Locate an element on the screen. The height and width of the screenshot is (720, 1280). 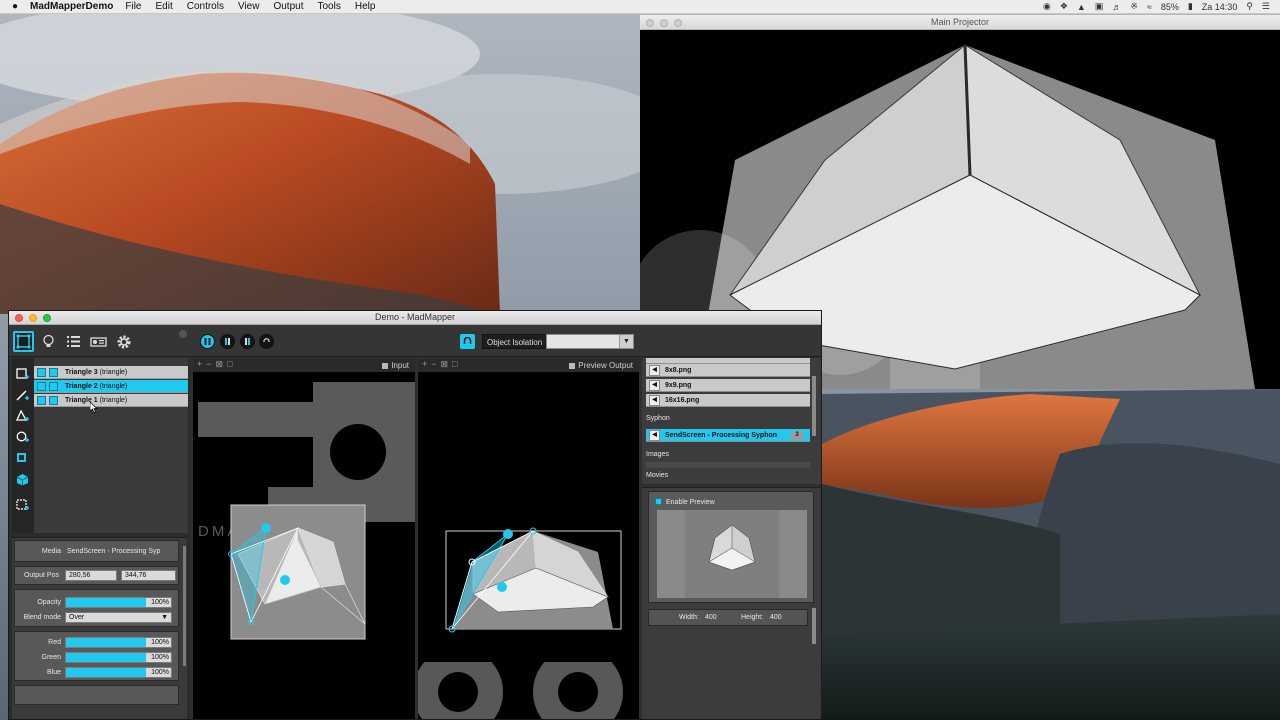
menu-tools: Tools is located at coordinates (329, 6).